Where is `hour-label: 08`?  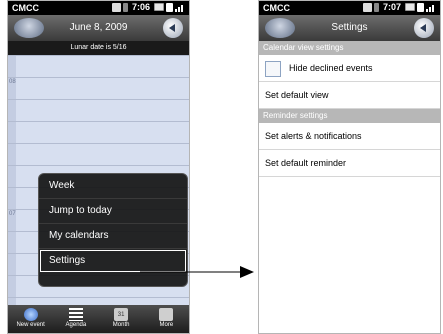
hour-label: 08 is located at coordinates (12, 82).